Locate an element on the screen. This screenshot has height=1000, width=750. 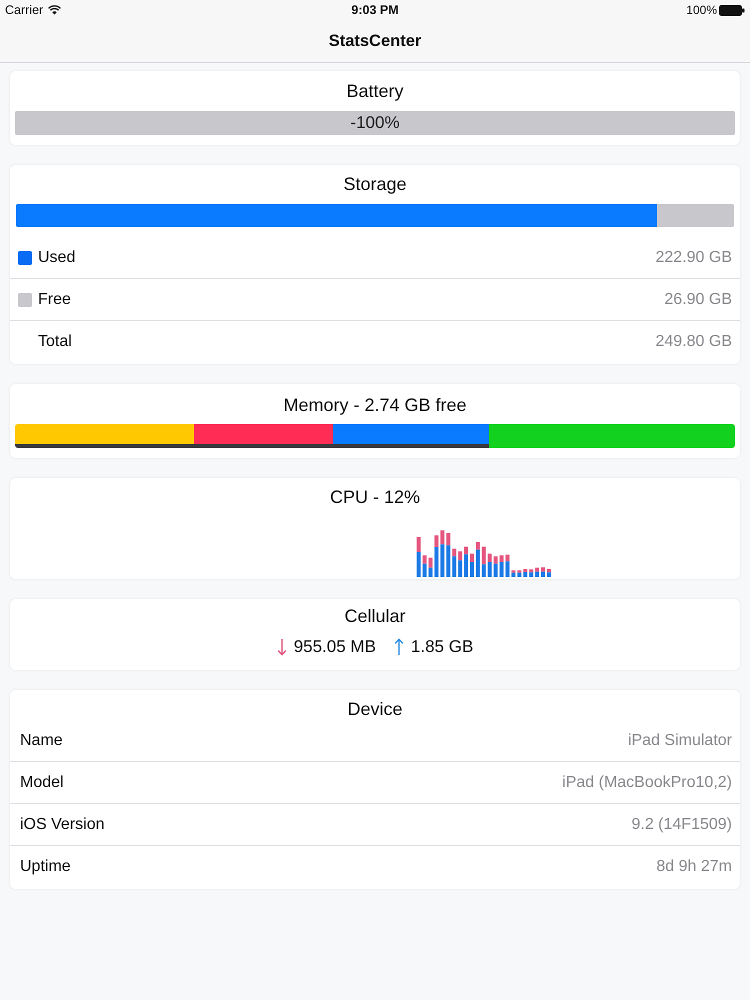
device-row-label: Model is located at coordinates (42, 782).